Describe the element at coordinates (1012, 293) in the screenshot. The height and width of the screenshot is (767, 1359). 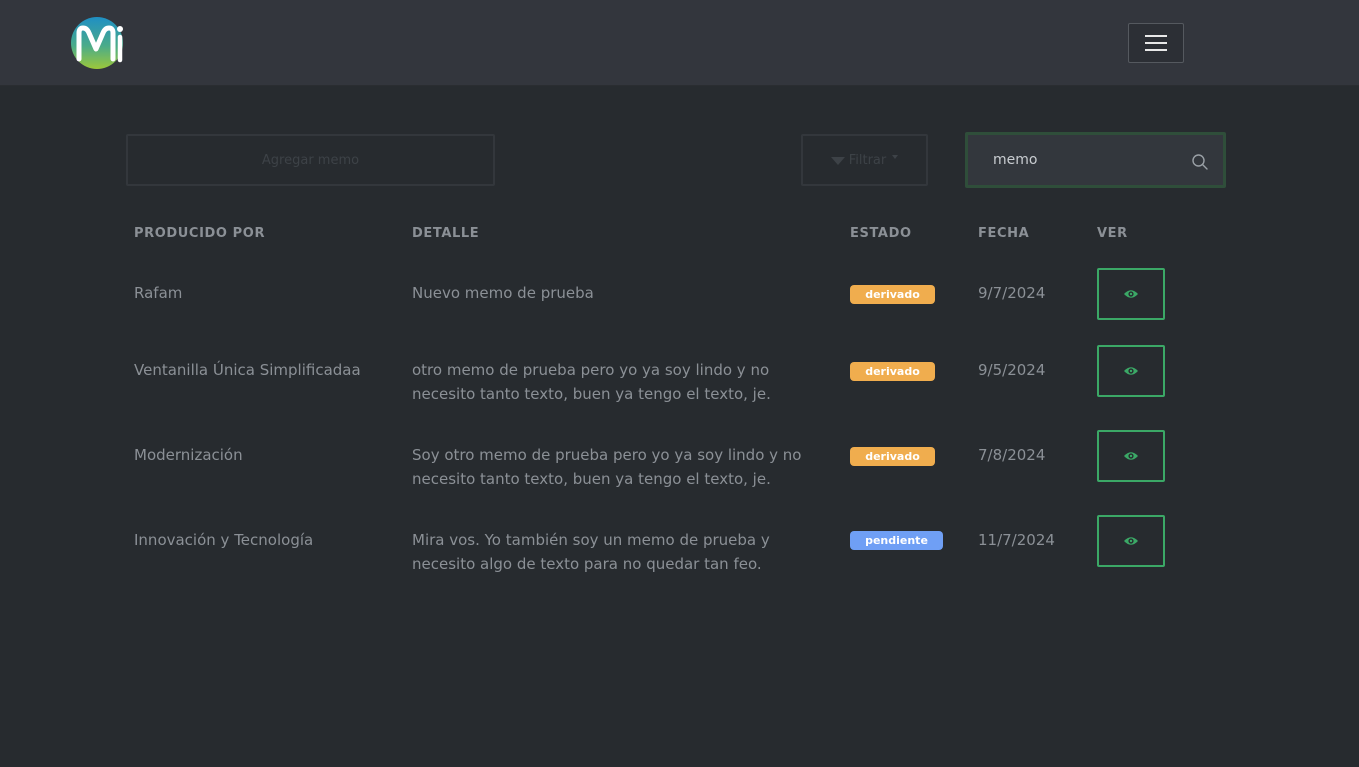
I see `date-cell: 9/7/2024` at that location.